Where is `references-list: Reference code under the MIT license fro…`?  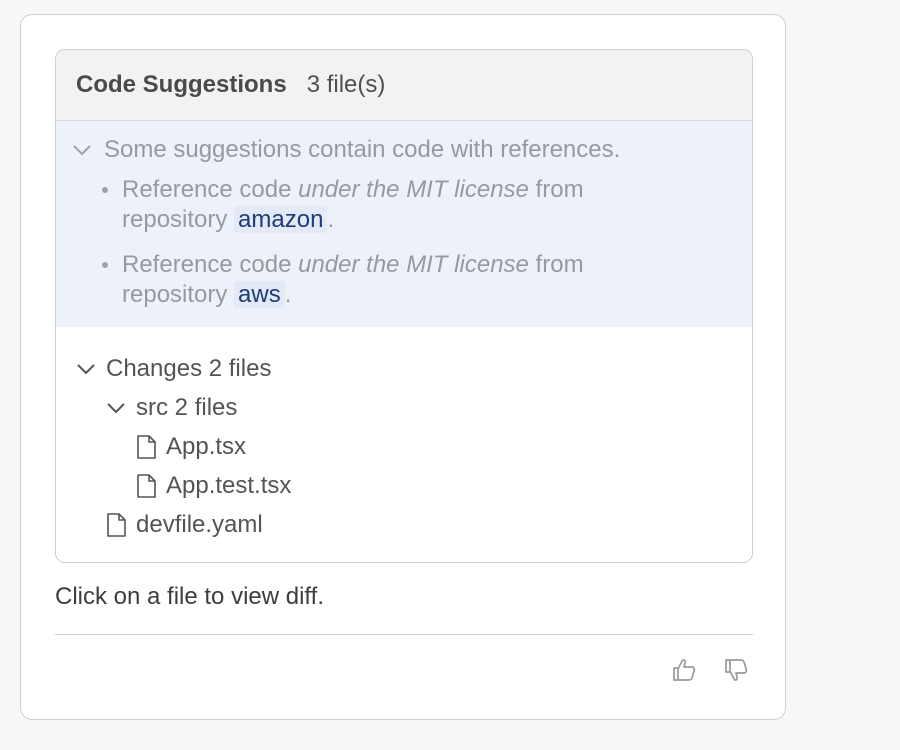
references-list: Reference code under the MIT license fro… is located at coordinates (404, 242).